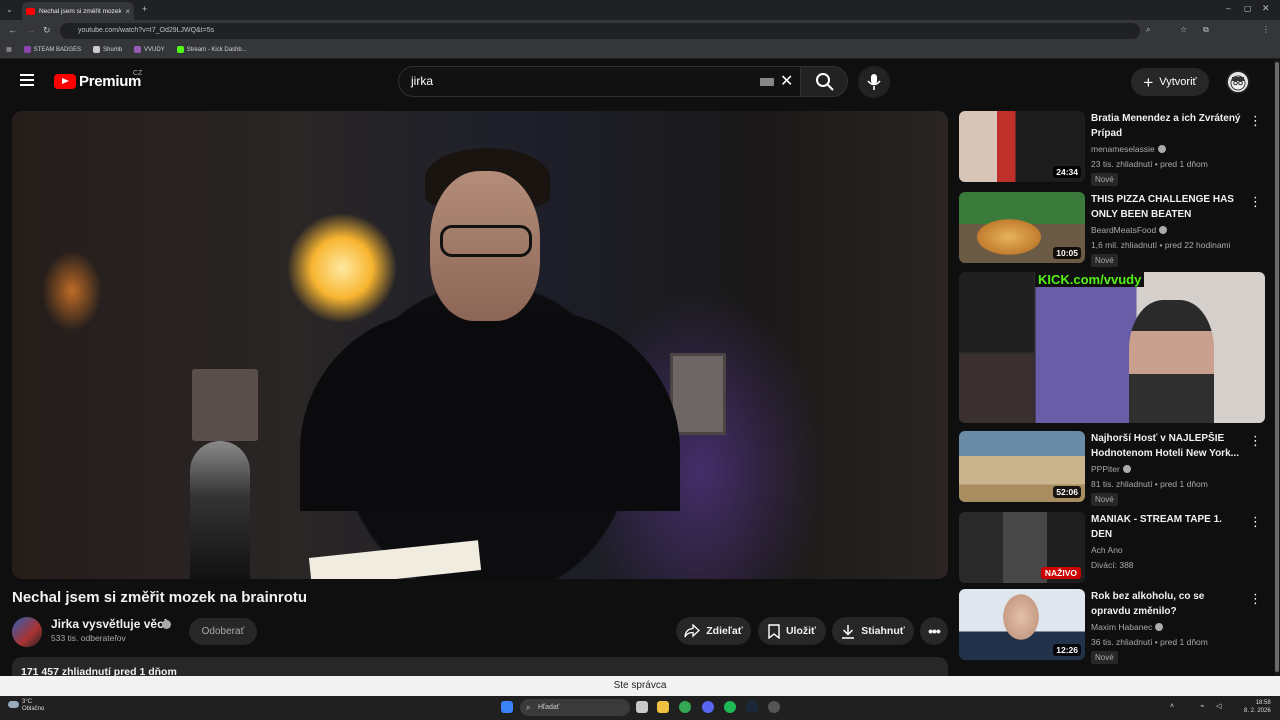 The width and height of the screenshot is (1280, 720). Describe the element at coordinates (107, 49) in the screenshot. I see `bookmark-shumb: Shumb` at that location.